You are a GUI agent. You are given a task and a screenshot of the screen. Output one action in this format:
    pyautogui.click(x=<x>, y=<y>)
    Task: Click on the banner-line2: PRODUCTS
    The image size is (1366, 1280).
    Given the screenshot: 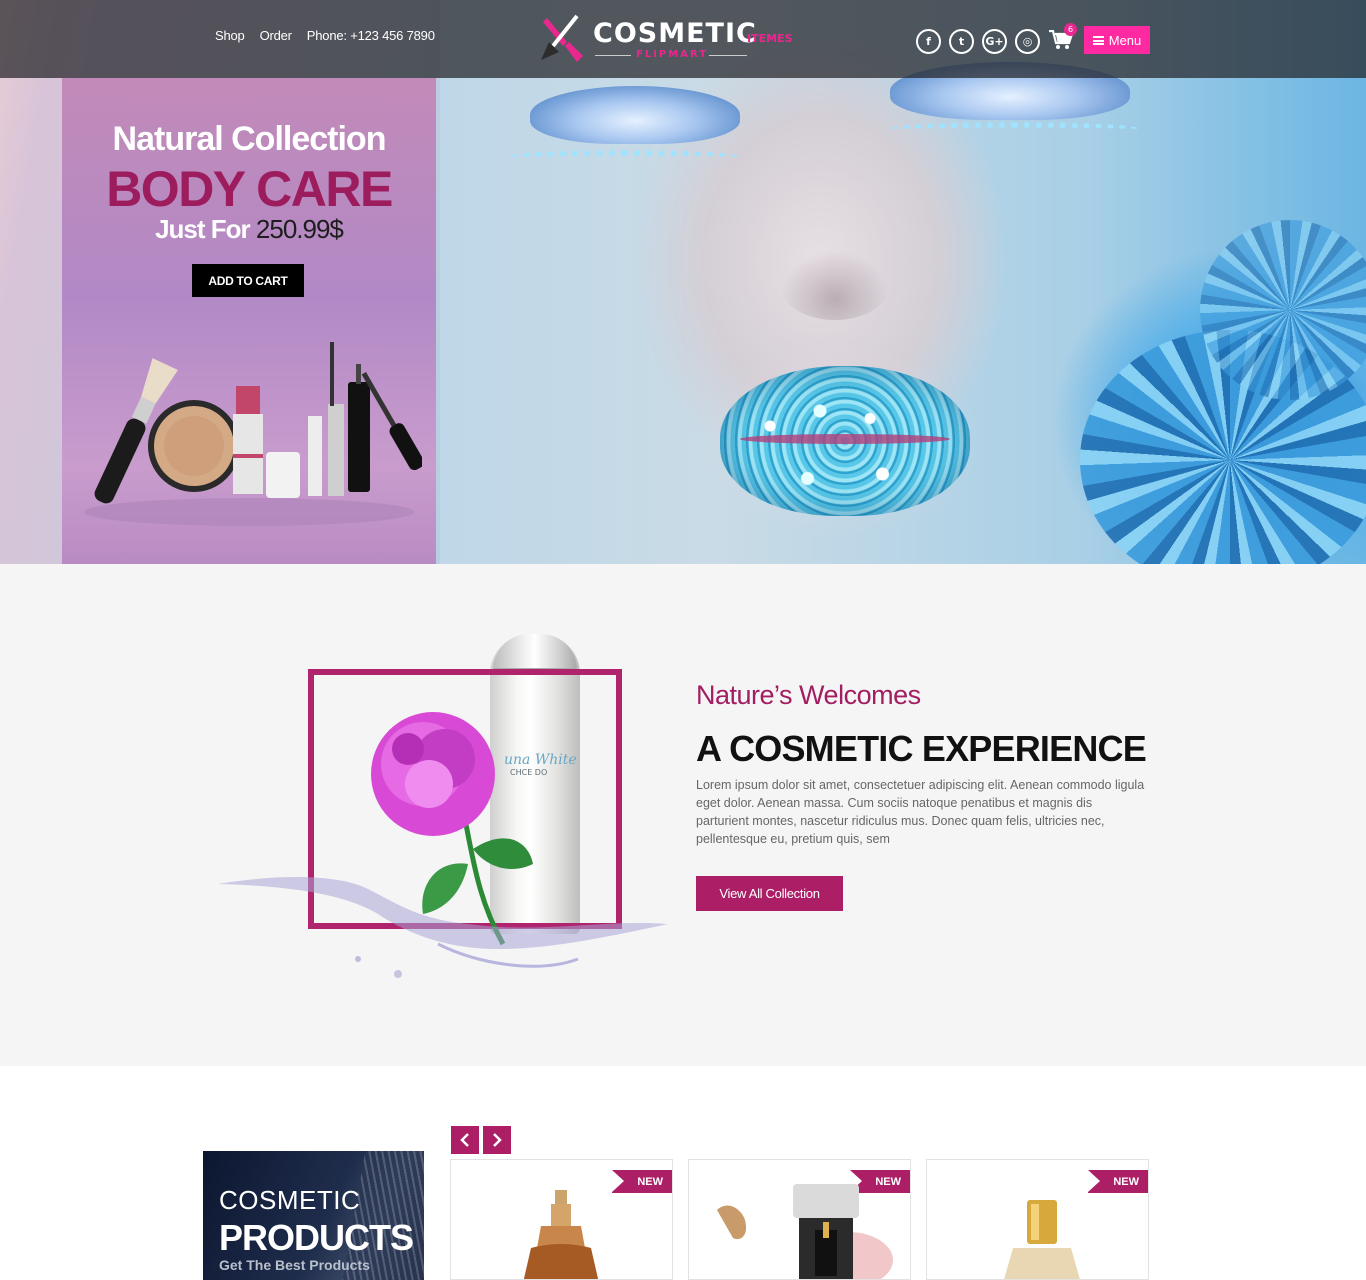 What is the action you would take?
    pyautogui.click(x=316, y=1237)
    